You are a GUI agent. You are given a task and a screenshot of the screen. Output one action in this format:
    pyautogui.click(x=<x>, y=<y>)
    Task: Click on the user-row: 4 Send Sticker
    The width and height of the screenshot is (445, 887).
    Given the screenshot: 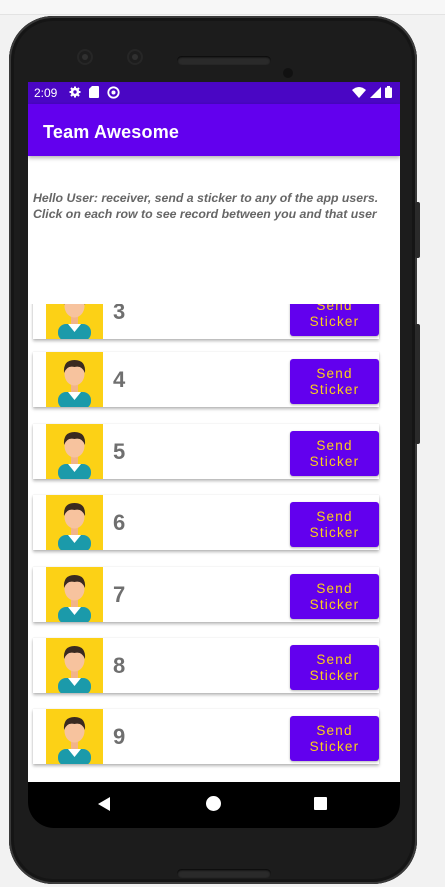 What is the action you would take?
    pyautogui.click(x=206, y=379)
    